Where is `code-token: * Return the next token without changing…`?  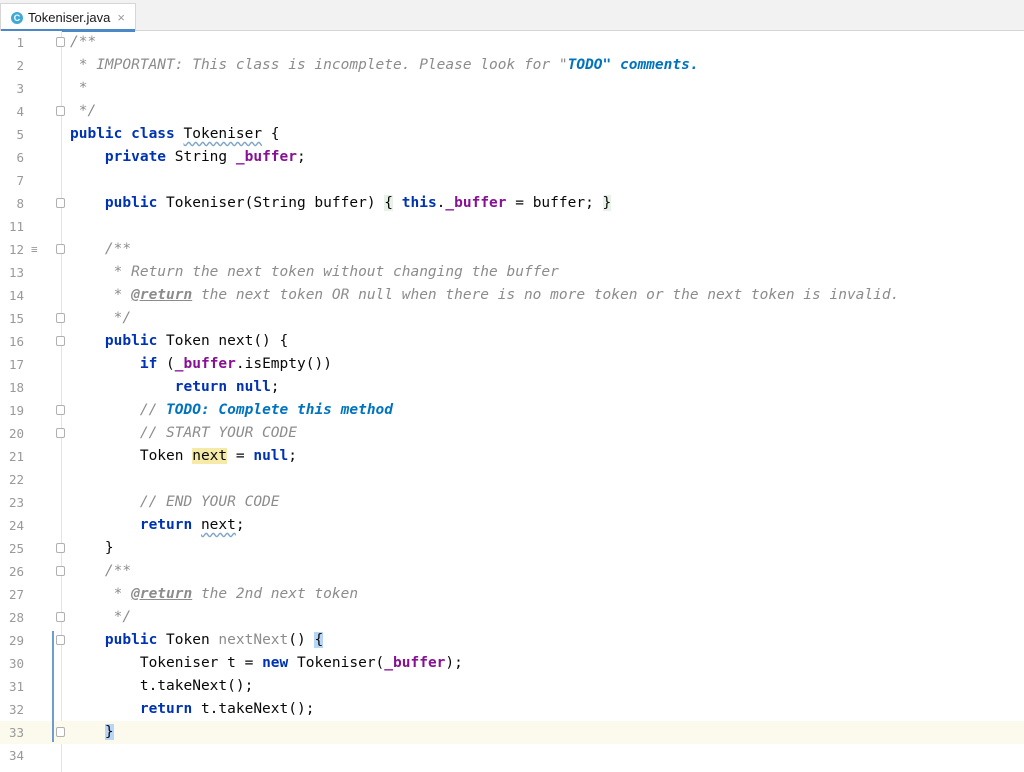
code-token: * Return the next token without changing… is located at coordinates (314, 272).